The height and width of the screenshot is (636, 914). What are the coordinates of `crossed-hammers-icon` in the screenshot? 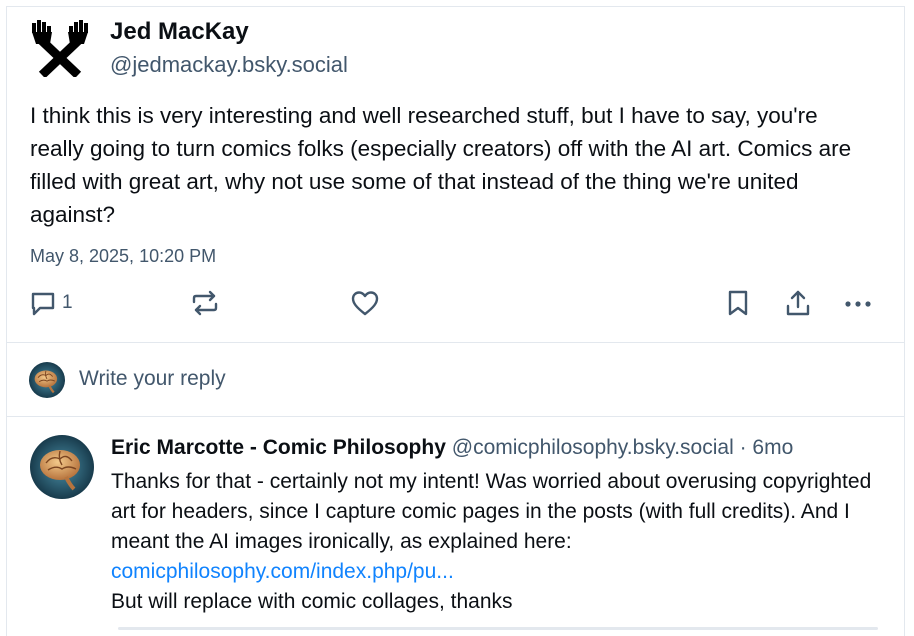 It's located at (60, 49).